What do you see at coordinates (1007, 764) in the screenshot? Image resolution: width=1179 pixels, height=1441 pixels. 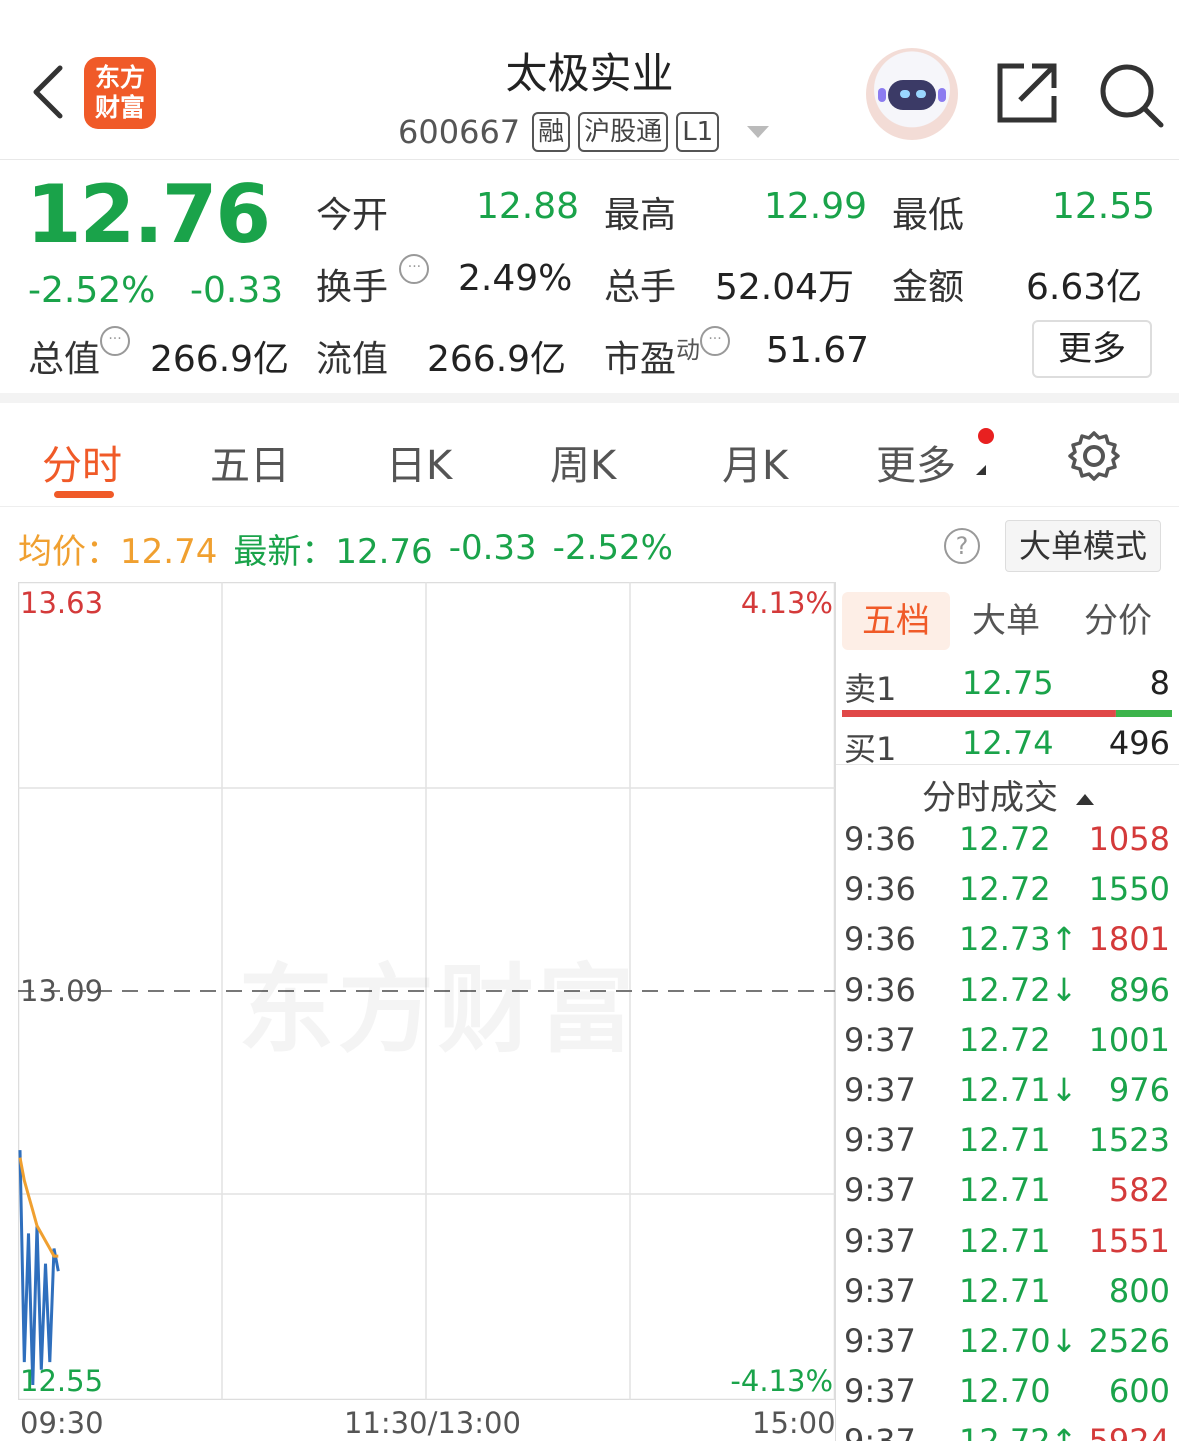 I see `divider` at bounding box center [1007, 764].